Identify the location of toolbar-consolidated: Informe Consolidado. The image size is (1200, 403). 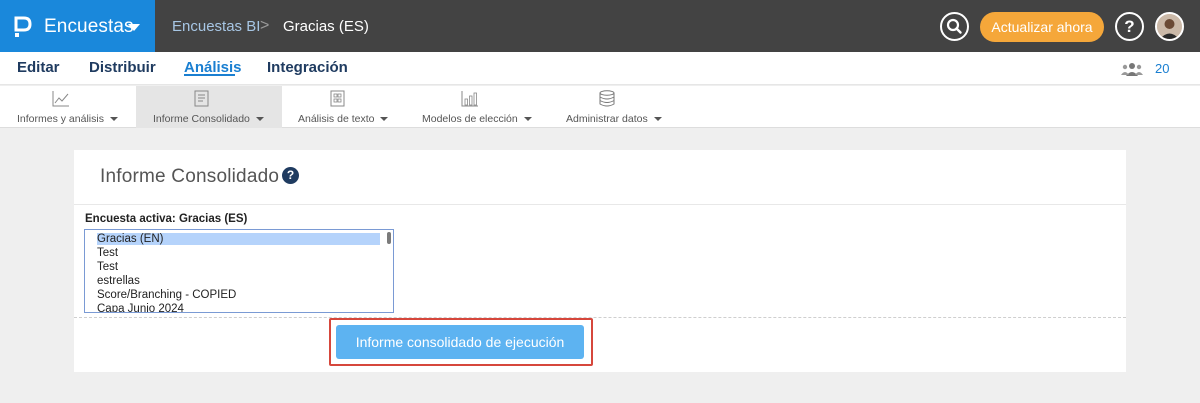
(209, 107).